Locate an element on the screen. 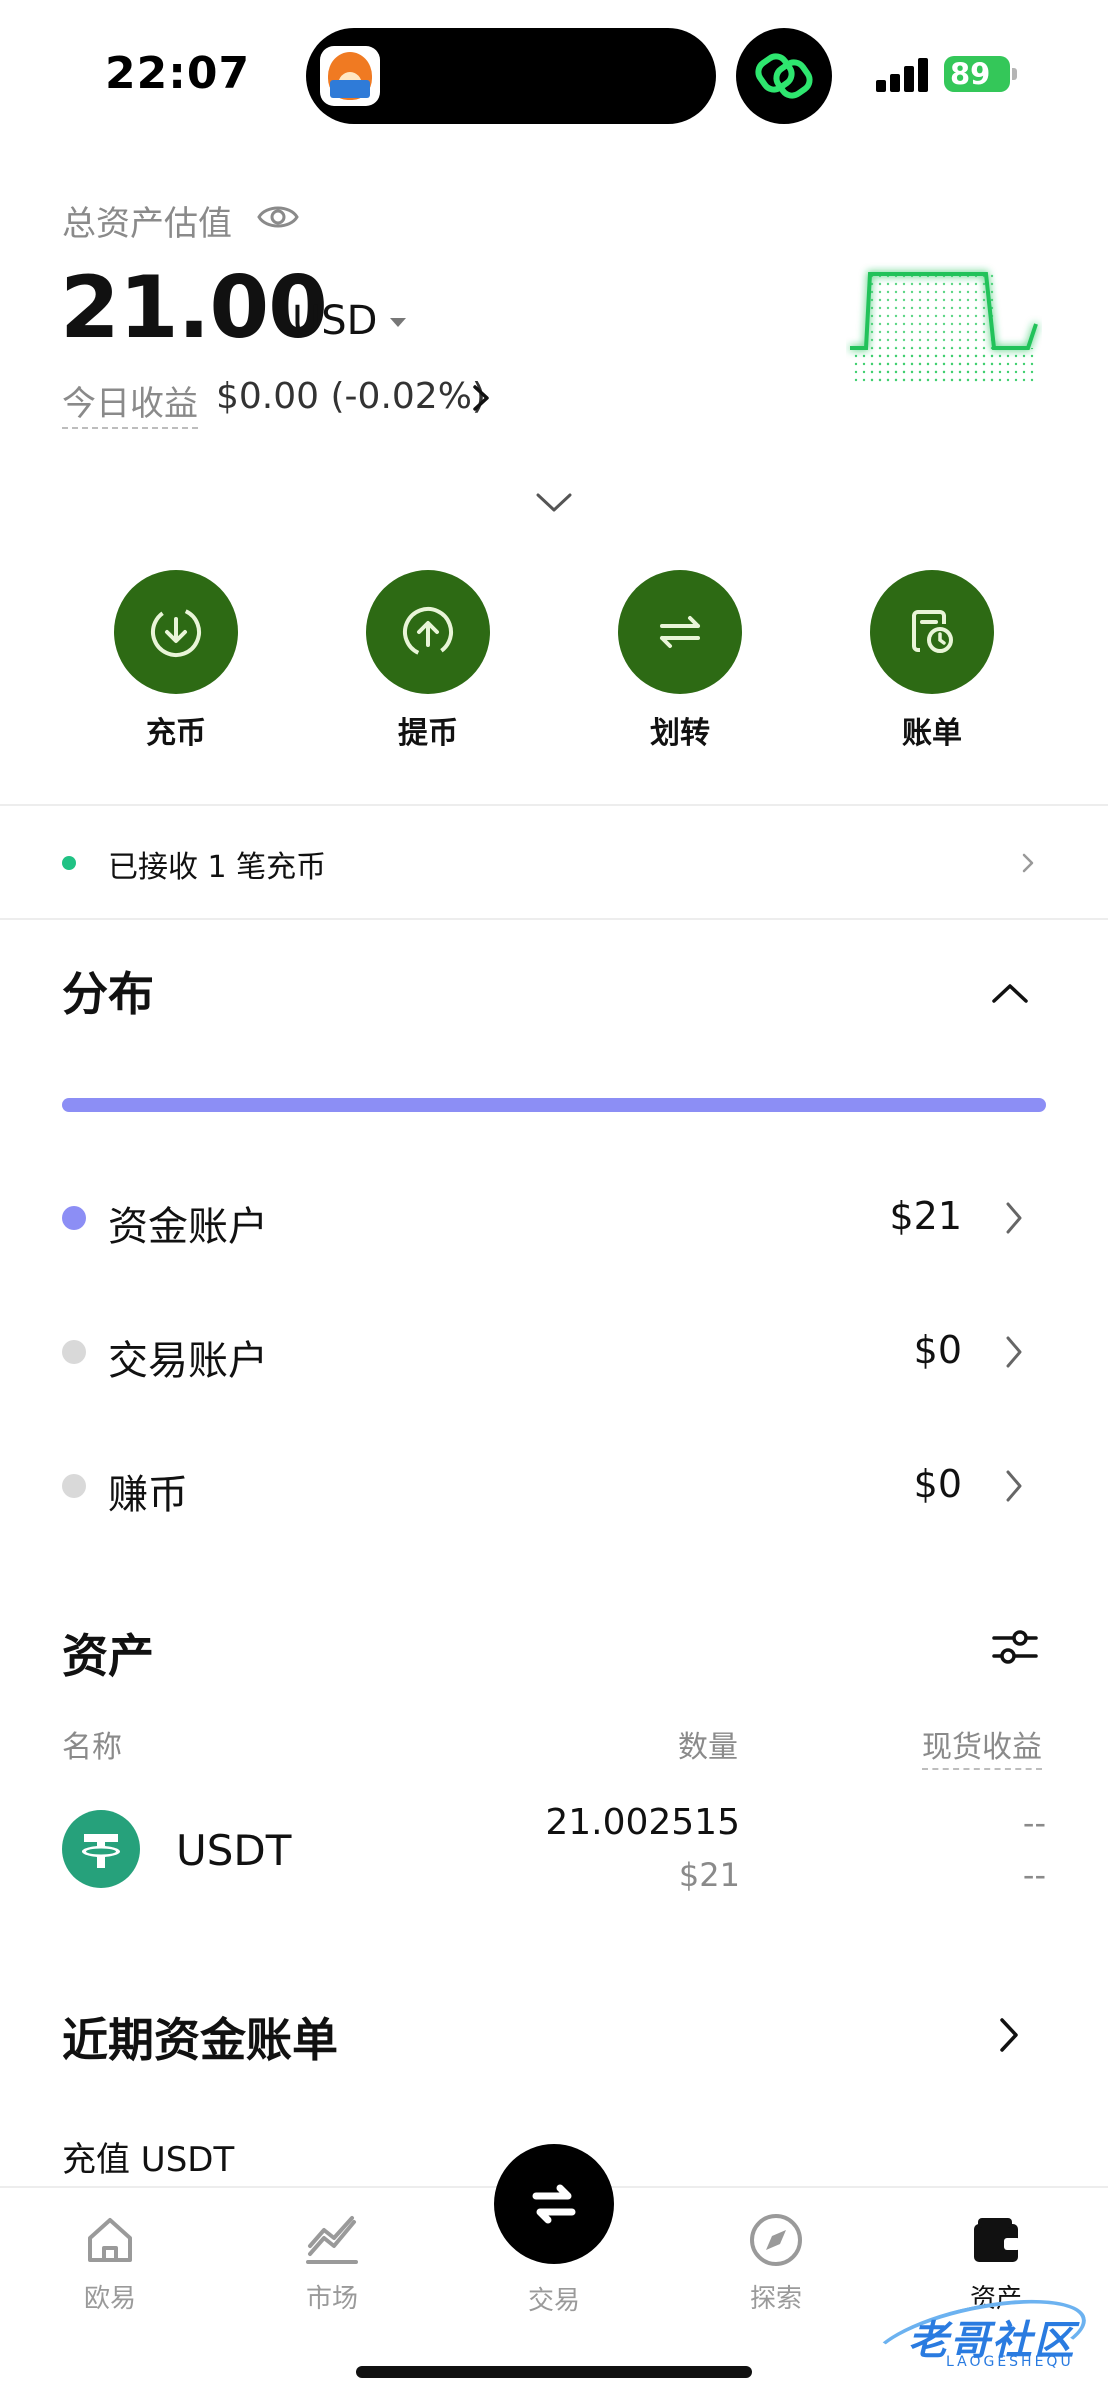  cellular-signal-icon is located at coordinates (904, 74).